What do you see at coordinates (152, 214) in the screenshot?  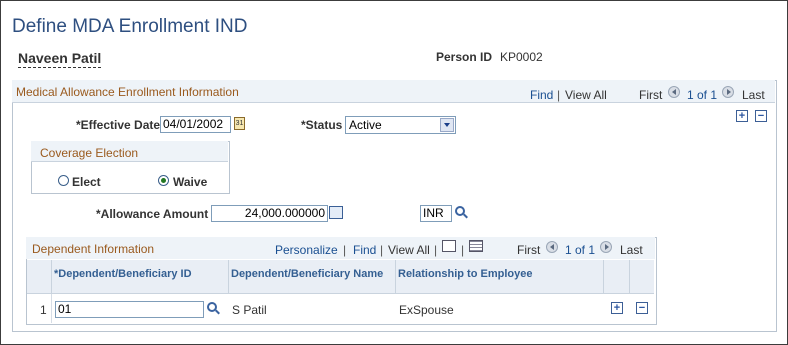 I see `allowance-amount-label: *Allowance Amount` at bounding box center [152, 214].